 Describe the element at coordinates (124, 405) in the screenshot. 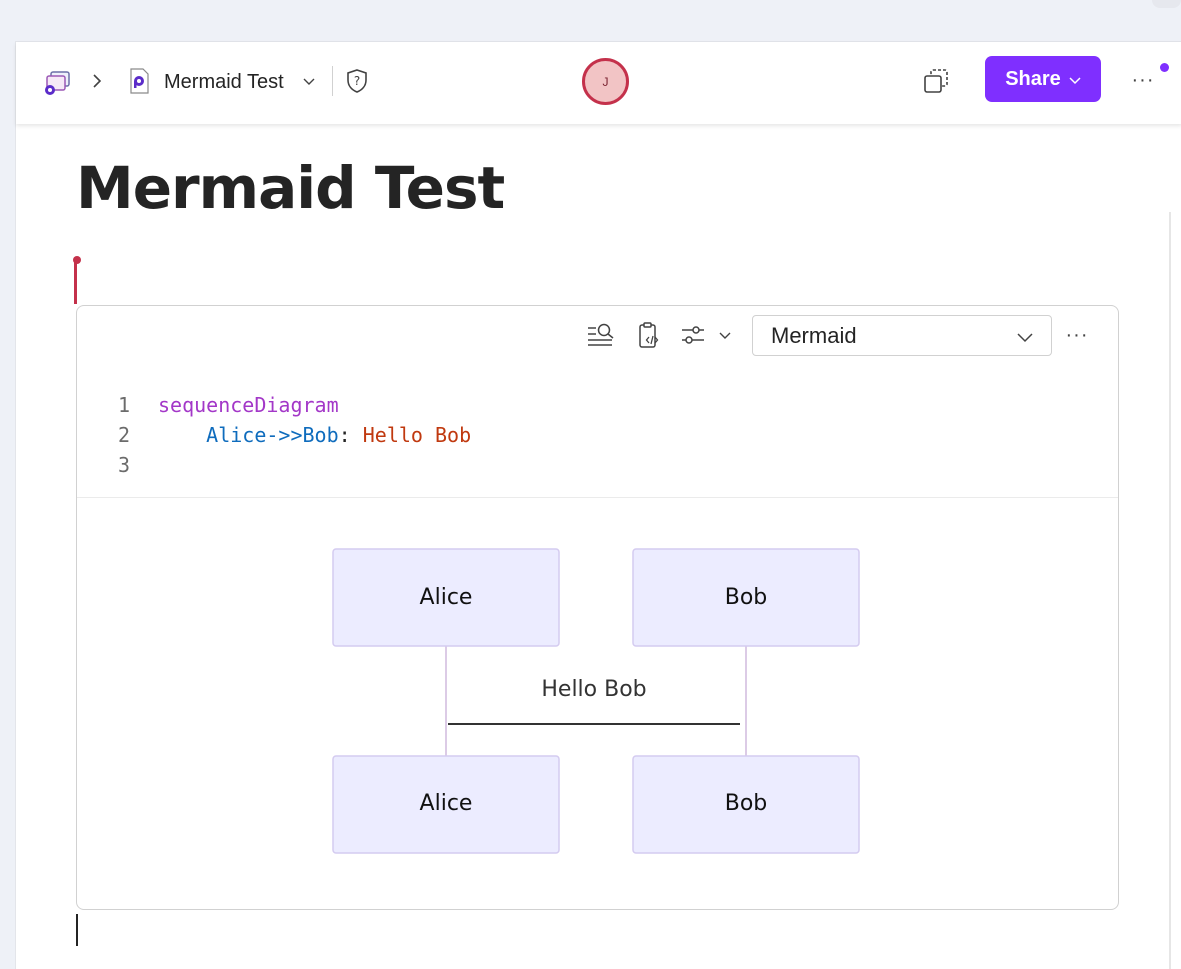

I see `line-number: 1` at that location.